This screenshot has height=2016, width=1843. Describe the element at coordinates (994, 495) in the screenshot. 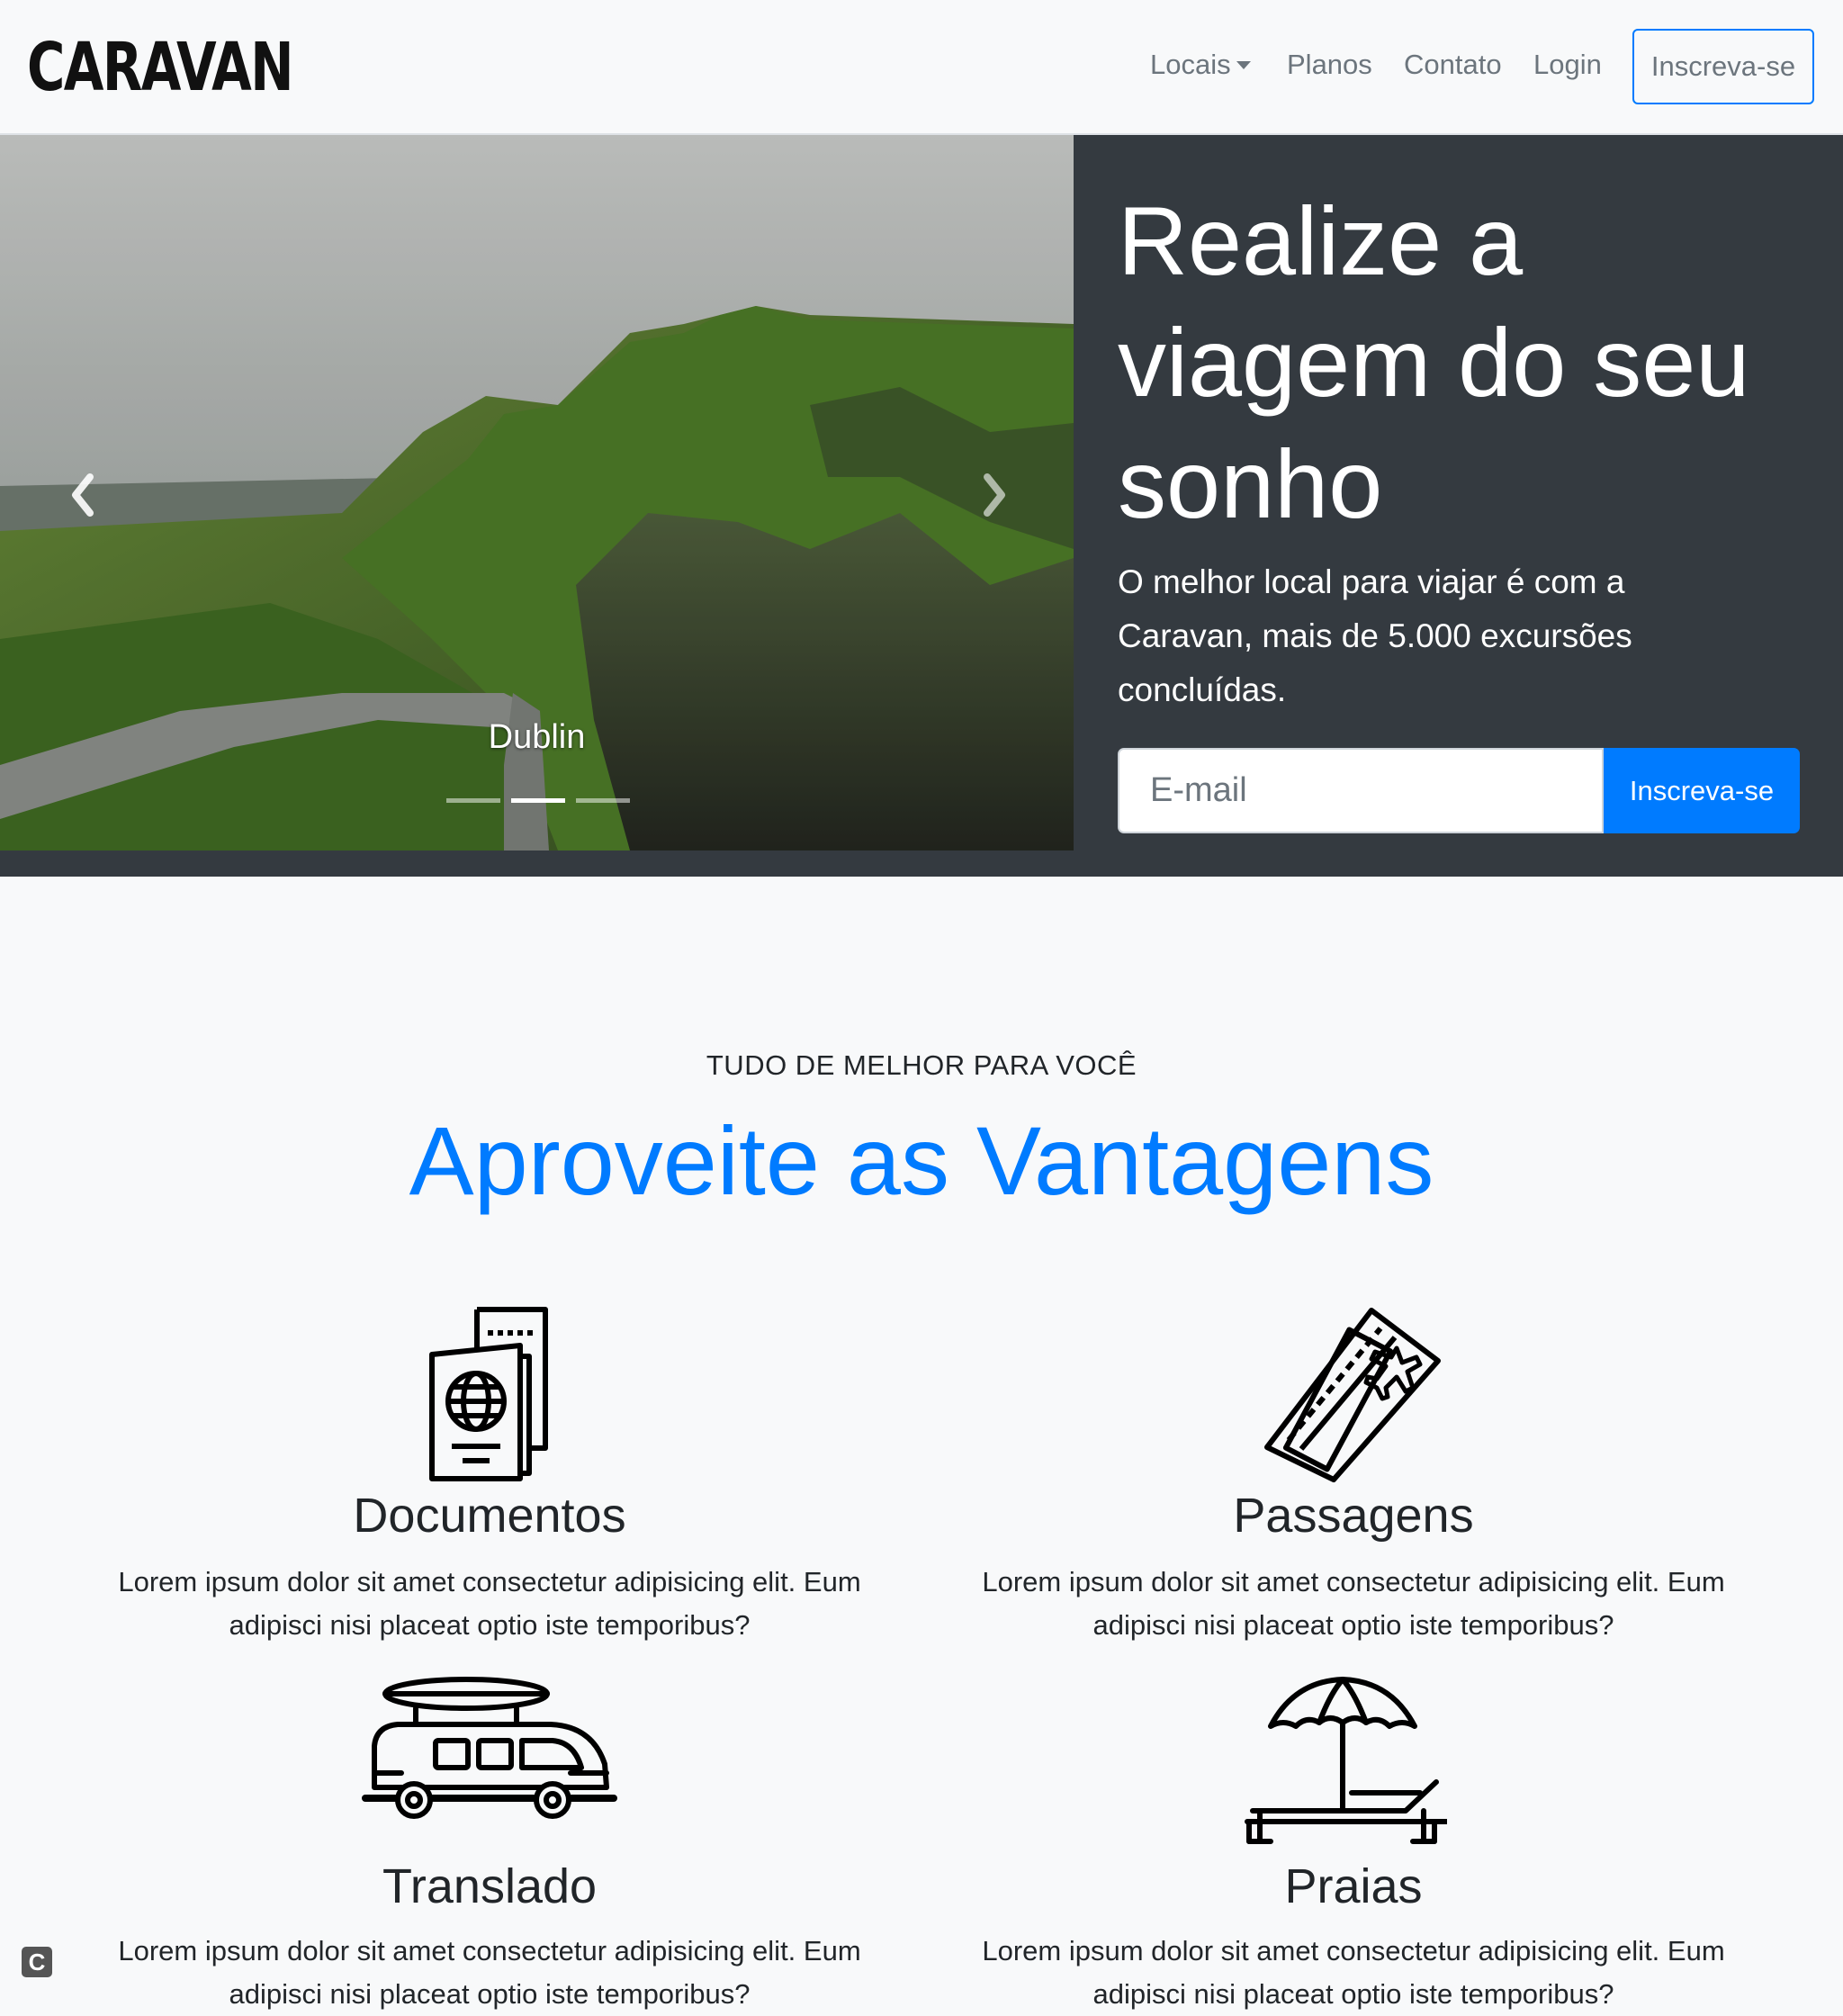

I see `carousel-next-icon` at that location.